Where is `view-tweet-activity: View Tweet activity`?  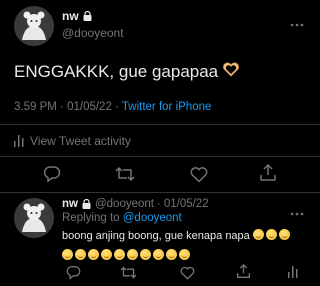 view-tweet-activity: View Tweet activity is located at coordinates (72, 141).